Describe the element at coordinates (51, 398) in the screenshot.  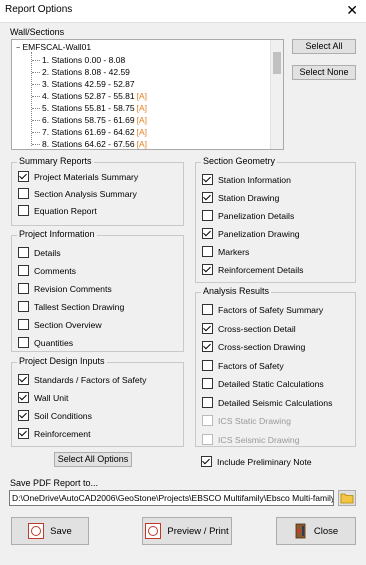
I see `checkbox-label: Wall Unit` at that location.